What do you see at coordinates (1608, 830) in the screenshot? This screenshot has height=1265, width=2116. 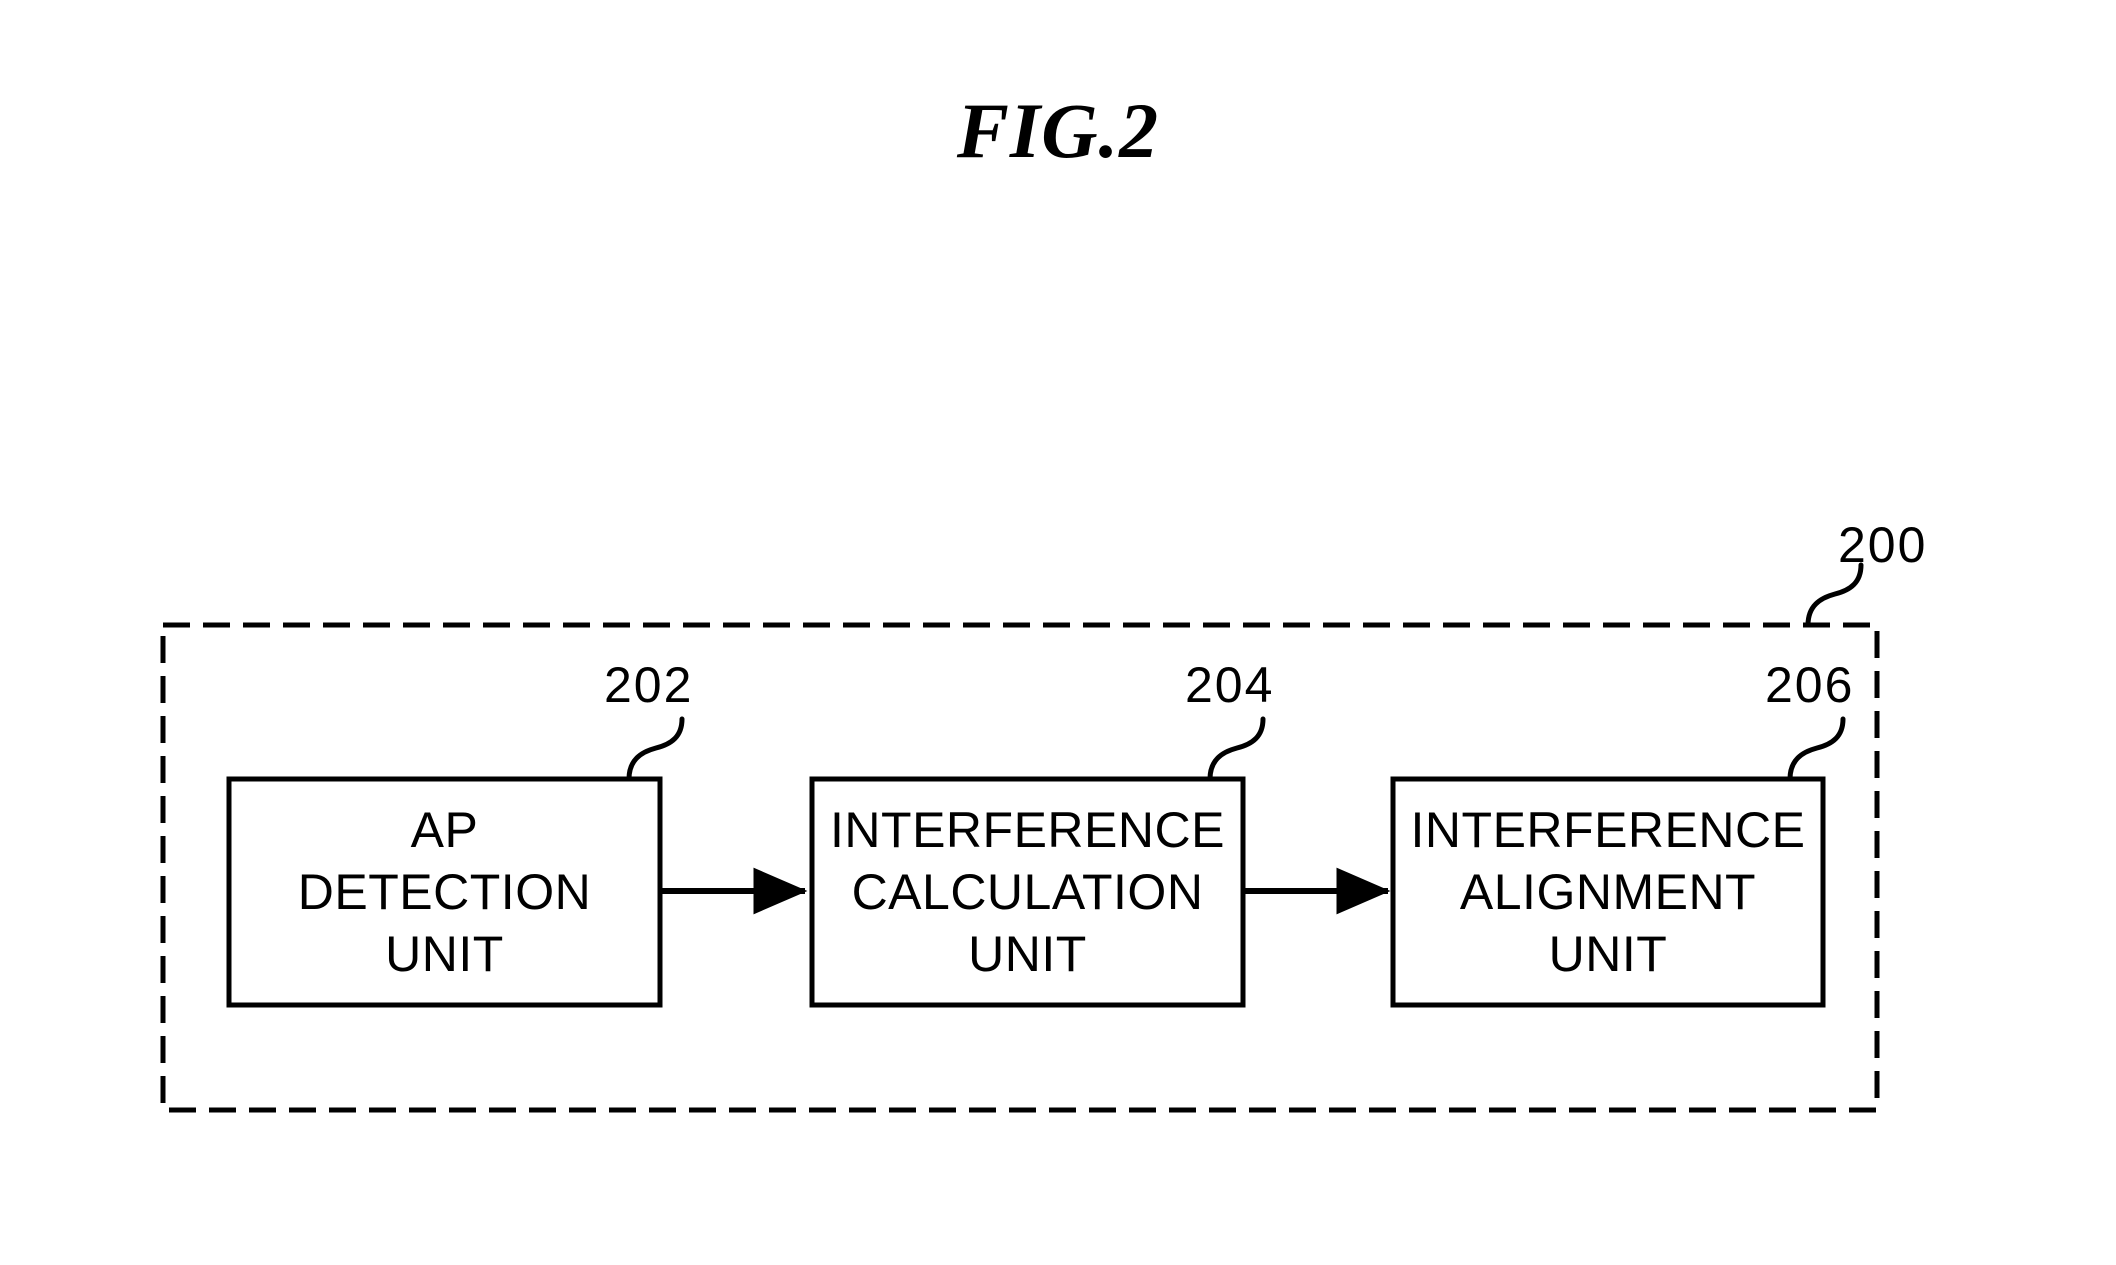 I see `block-206-line-1: INTERFERENCE` at bounding box center [1608, 830].